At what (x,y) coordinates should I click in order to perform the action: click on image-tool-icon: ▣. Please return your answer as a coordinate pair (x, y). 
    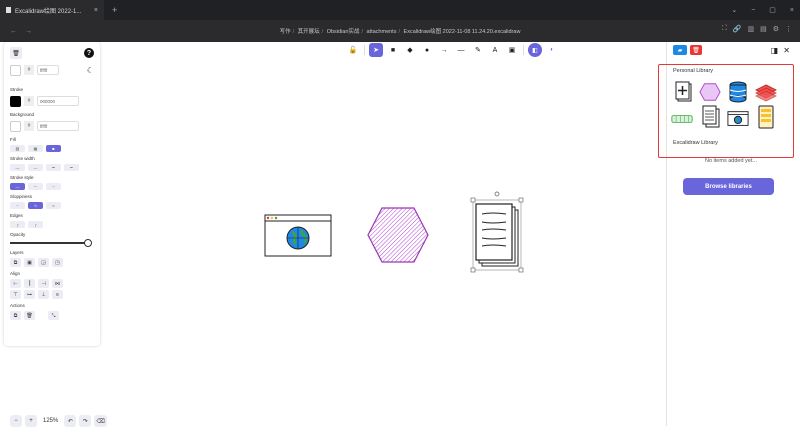
    Looking at the image, I should click on (512, 50).